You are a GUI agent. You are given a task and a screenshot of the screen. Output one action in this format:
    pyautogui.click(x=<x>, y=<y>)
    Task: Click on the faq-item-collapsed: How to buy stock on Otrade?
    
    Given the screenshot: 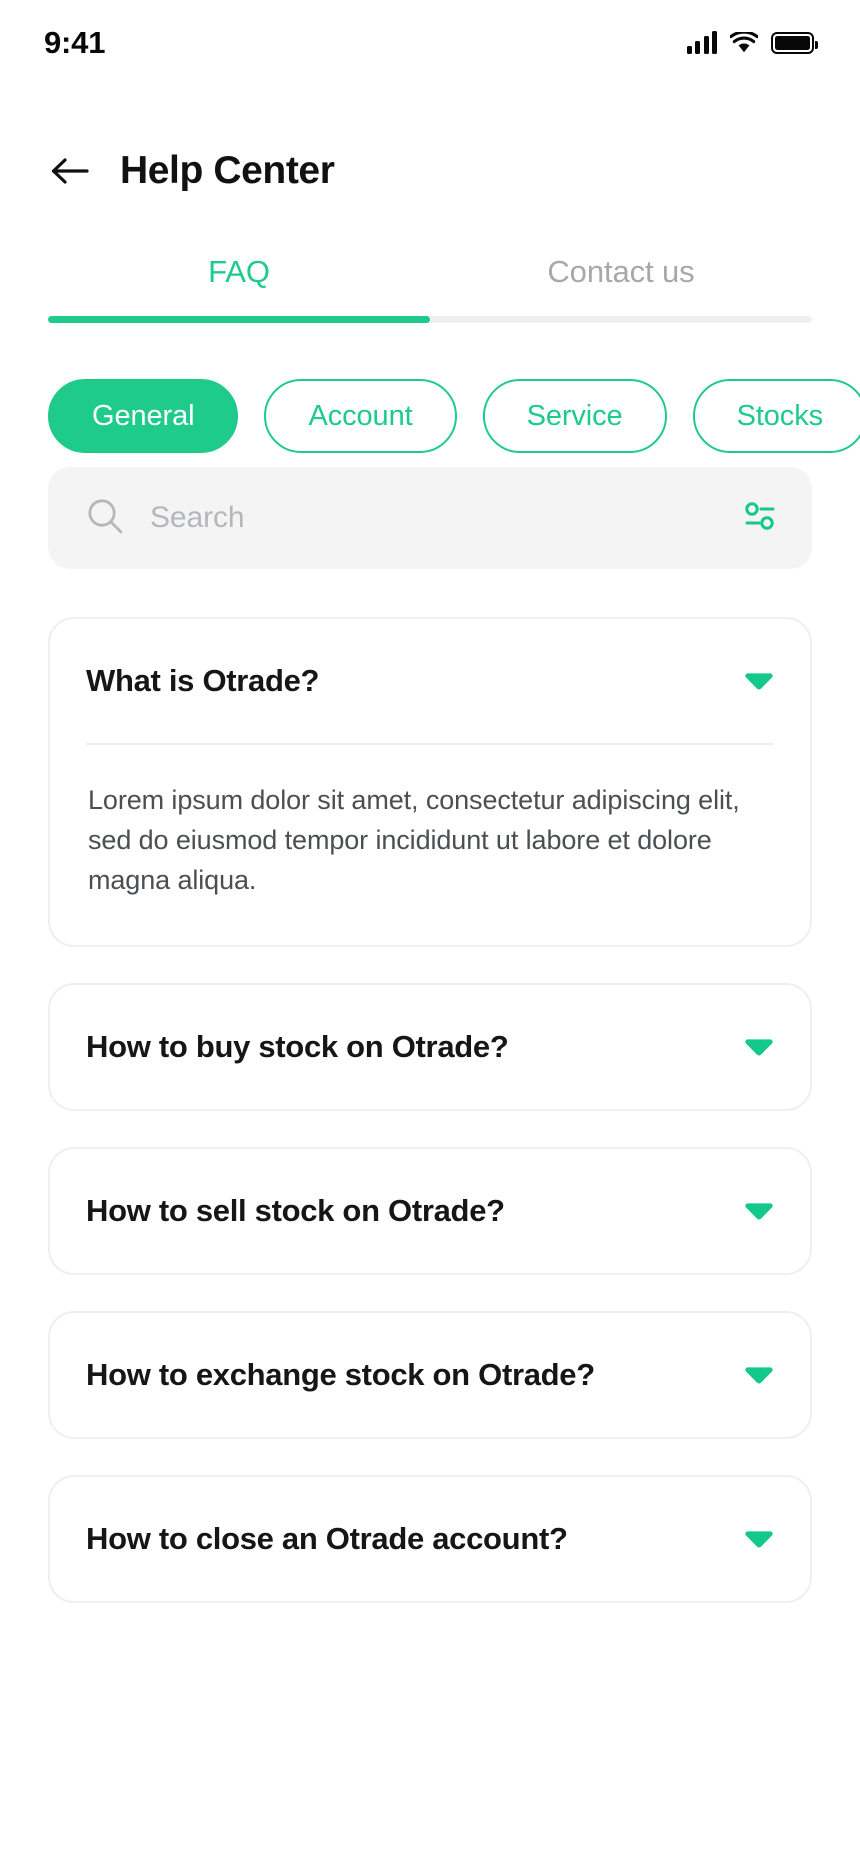 What is the action you would take?
    pyautogui.click(x=430, y=1046)
    